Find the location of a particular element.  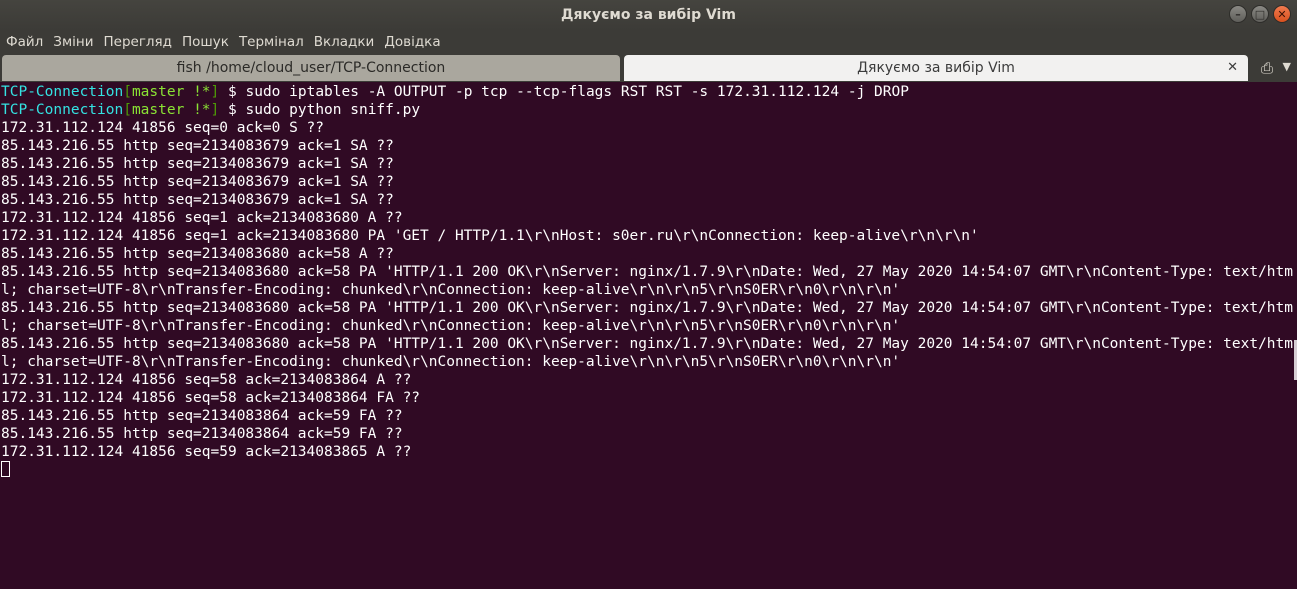

tab-vim: Дякуємо за вибір Vim ✕ is located at coordinates (936, 68).